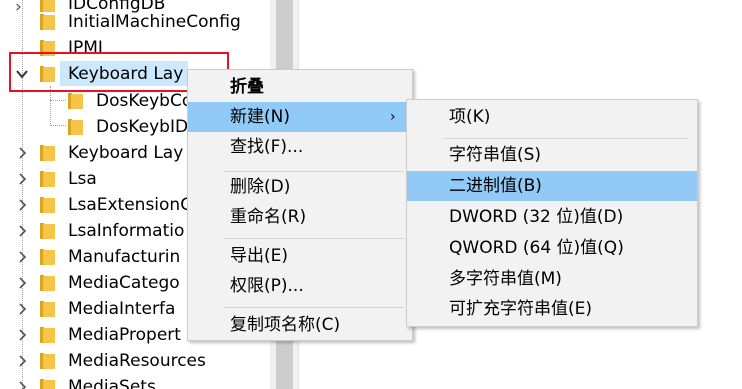  Describe the element at coordinates (552, 117) in the screenshot. I see `submenu-item-key: 项(K)` at that location.